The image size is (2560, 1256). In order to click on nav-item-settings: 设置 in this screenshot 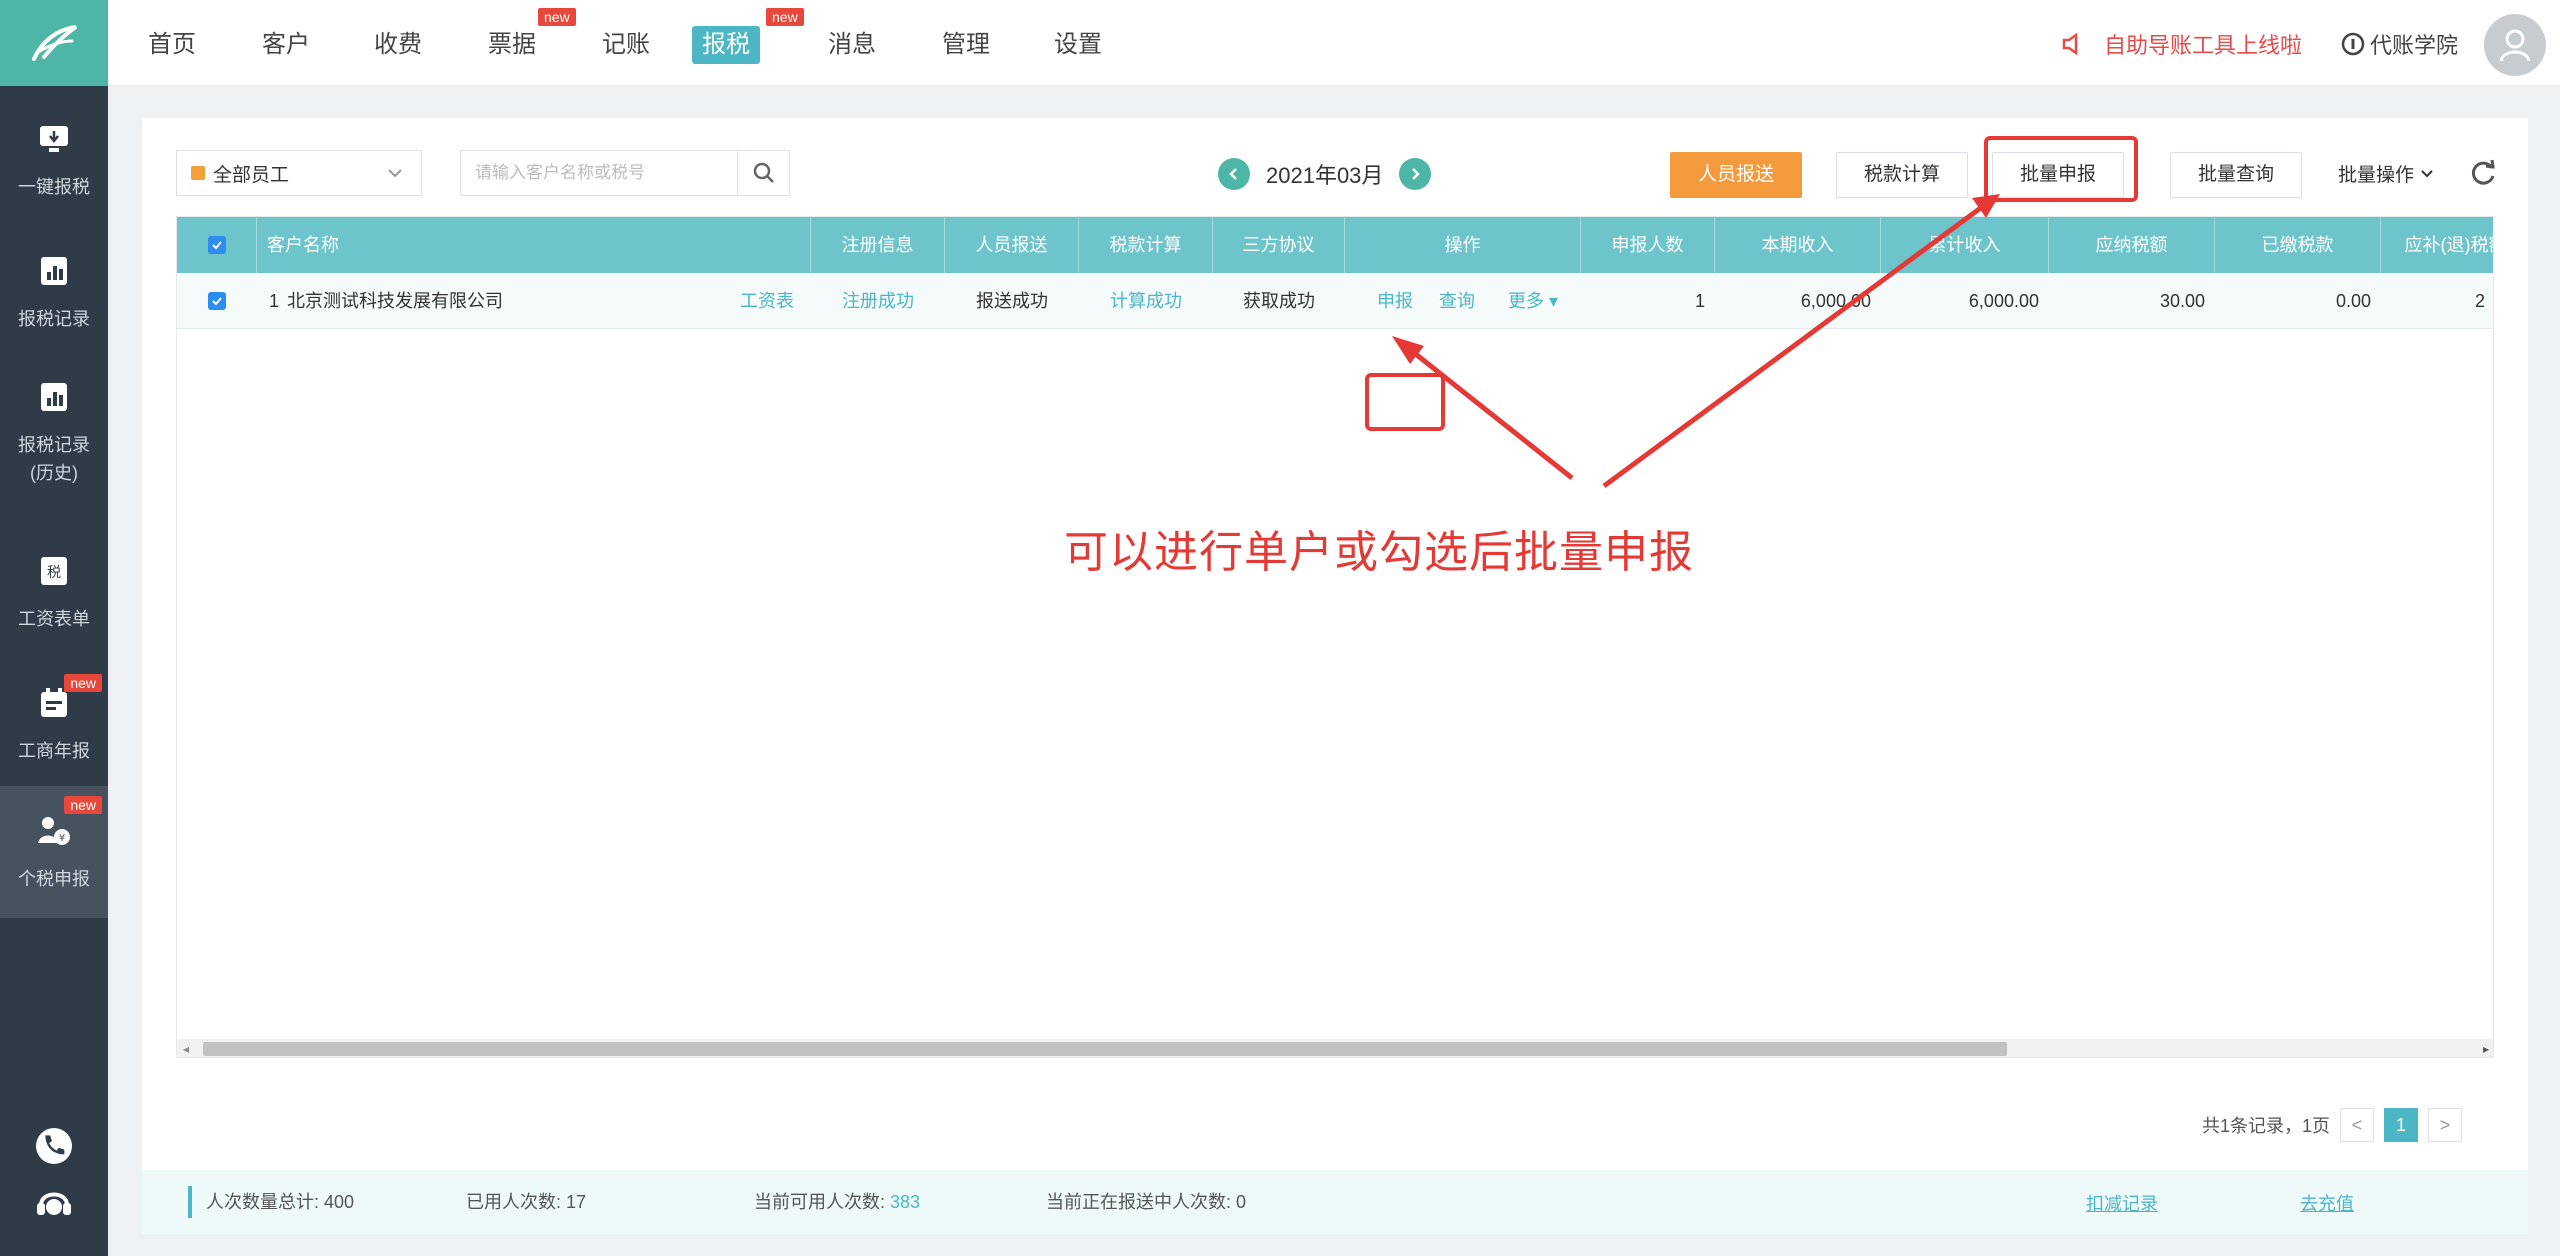, I will do `click(1078, 45)`.